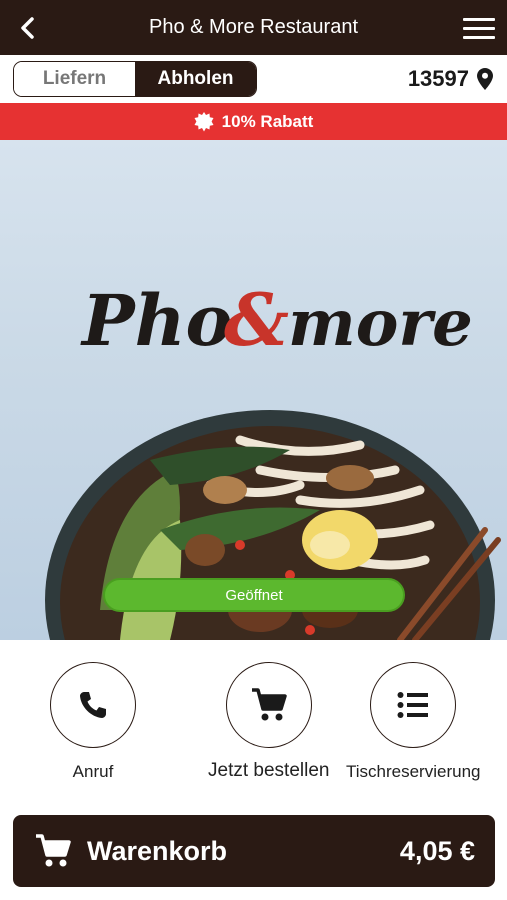  I want to click on reservation-label: Tischreservierung, so click(413, 771).